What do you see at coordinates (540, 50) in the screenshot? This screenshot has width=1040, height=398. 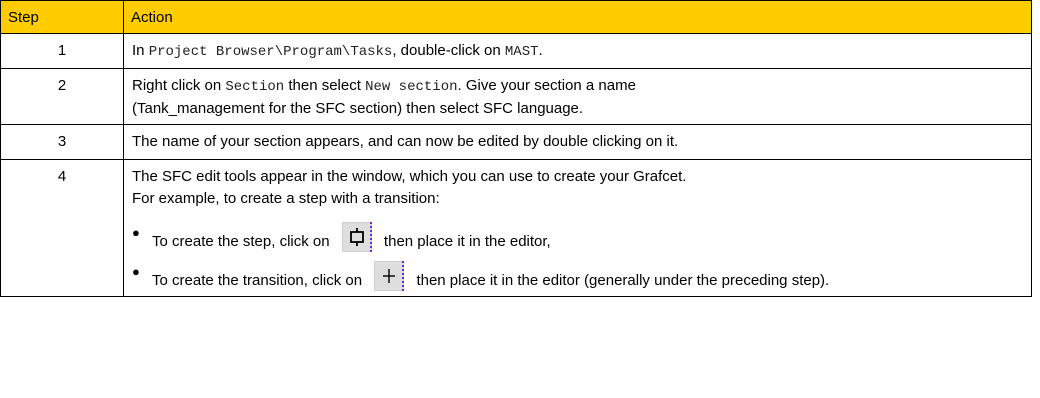 I see `action-text: .` at bounding box center [540, 50].